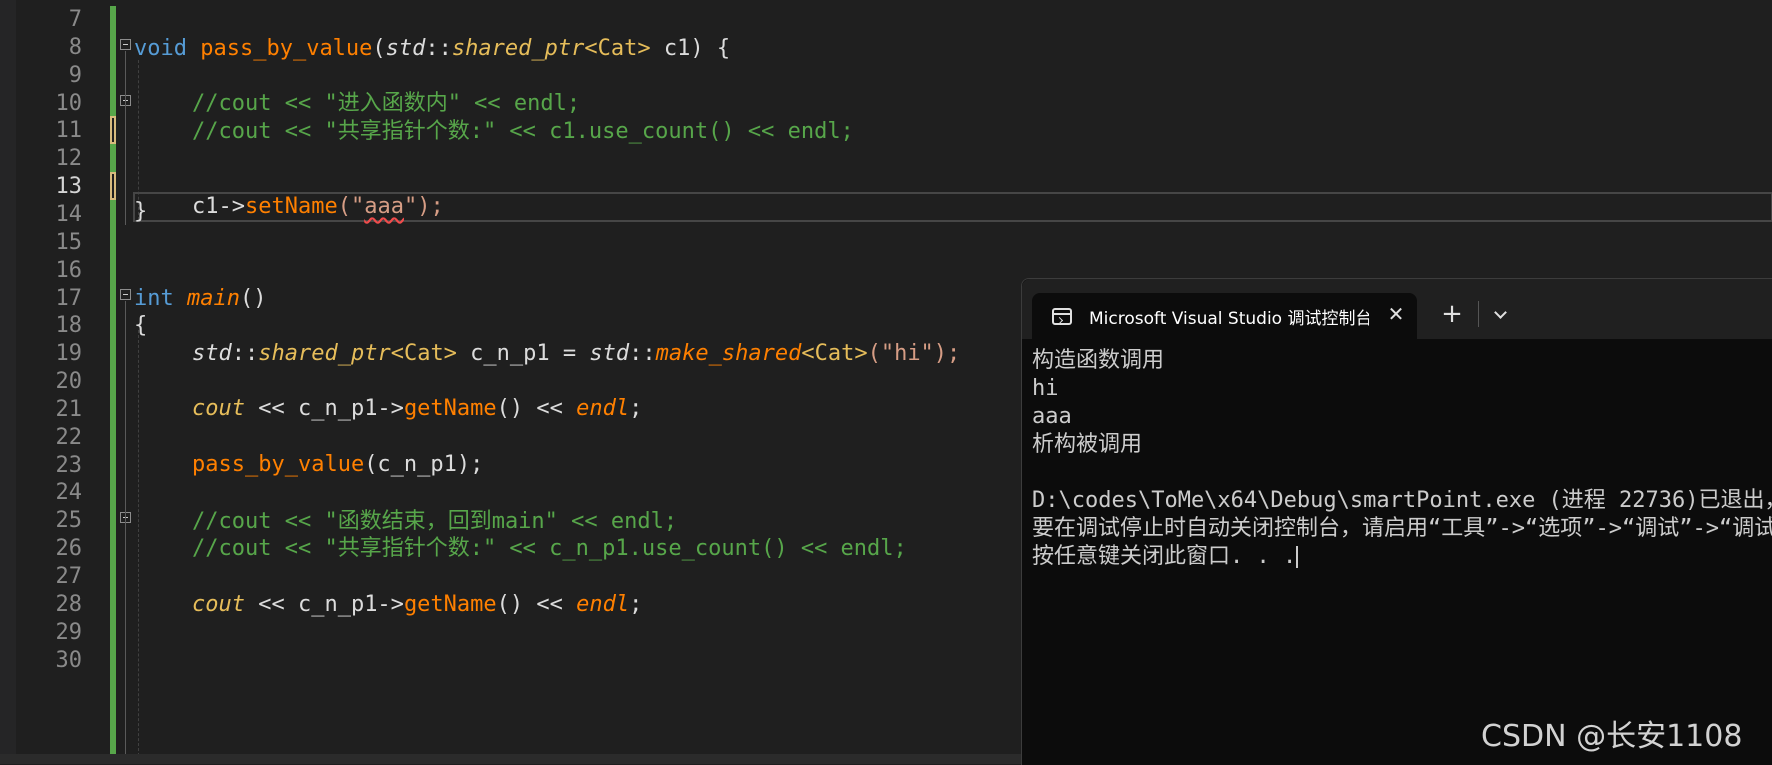  What do you see at coordinates (291, 206) in the screenshot?
I see `function-name: setName` at bounding box center [291, 206].